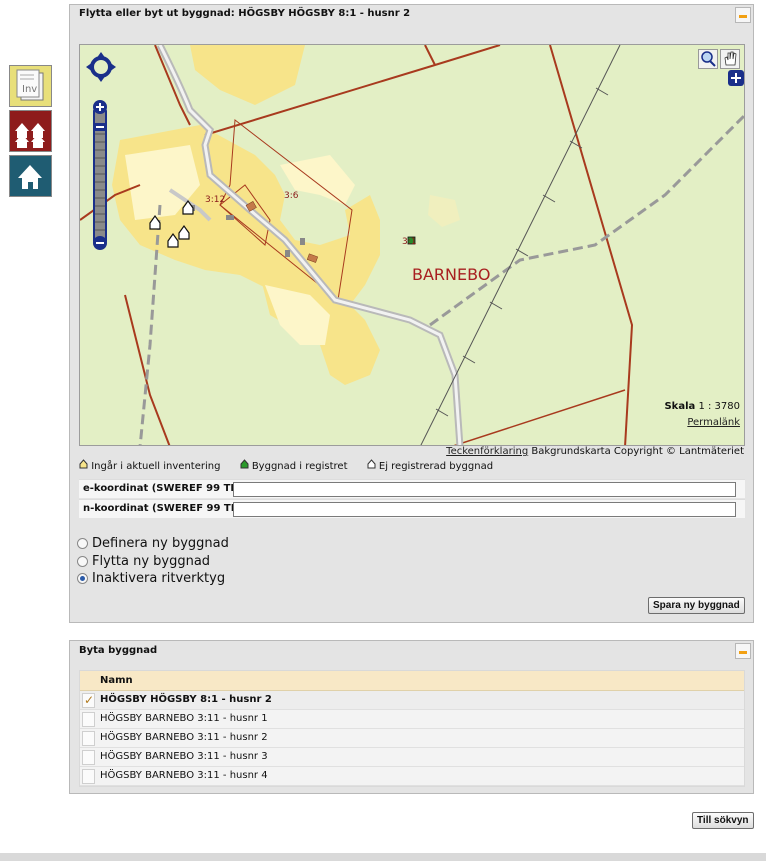 Image resolution: width=766 pixels, height=861 pixels. Describe the element at coordinates (82, 578) in the screenshot. I see `radio-button-selected` at that location.